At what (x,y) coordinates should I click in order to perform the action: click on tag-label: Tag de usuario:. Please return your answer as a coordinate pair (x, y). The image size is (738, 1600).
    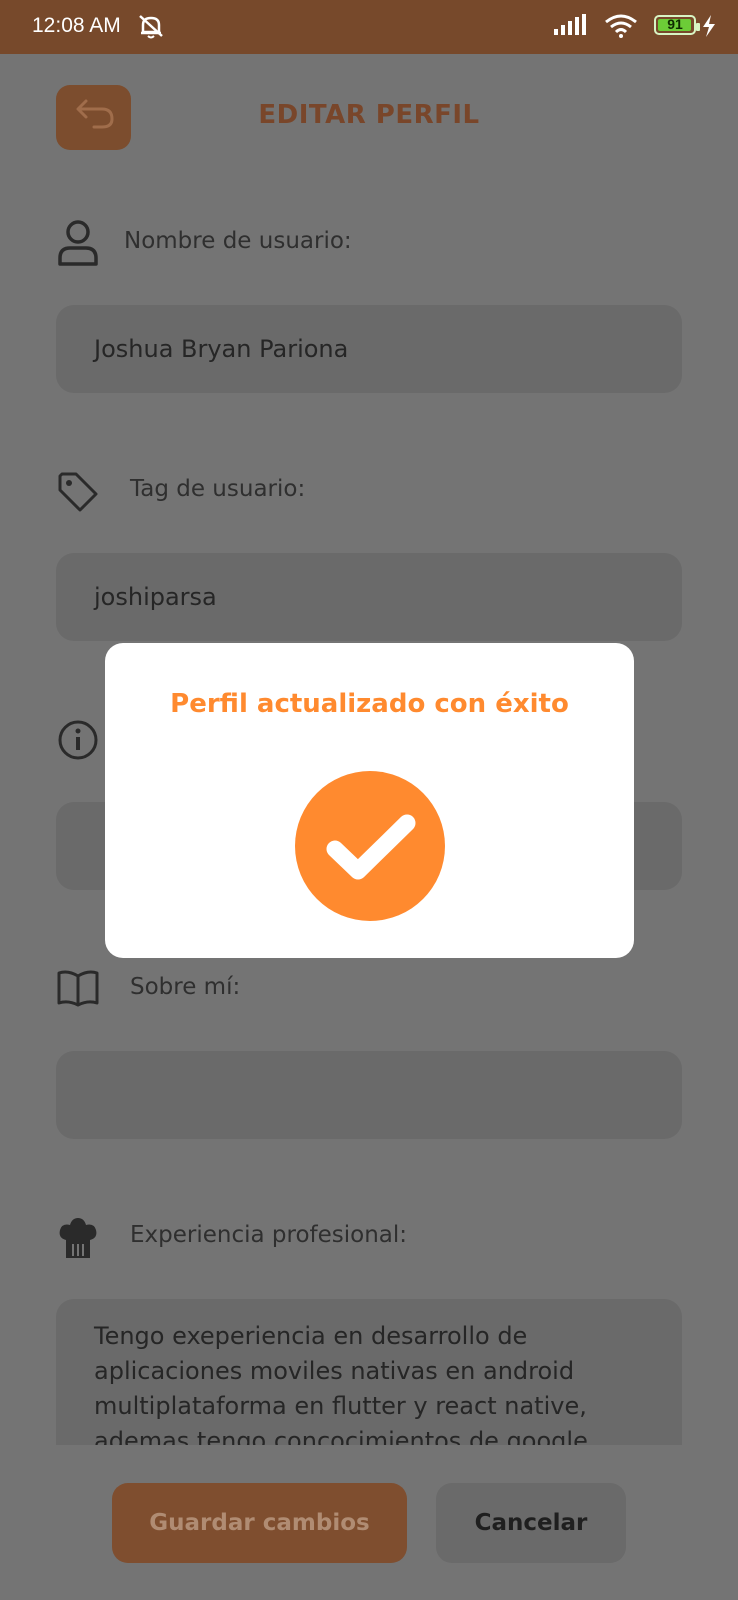
    Looking at the image, I should click on (218, 489).